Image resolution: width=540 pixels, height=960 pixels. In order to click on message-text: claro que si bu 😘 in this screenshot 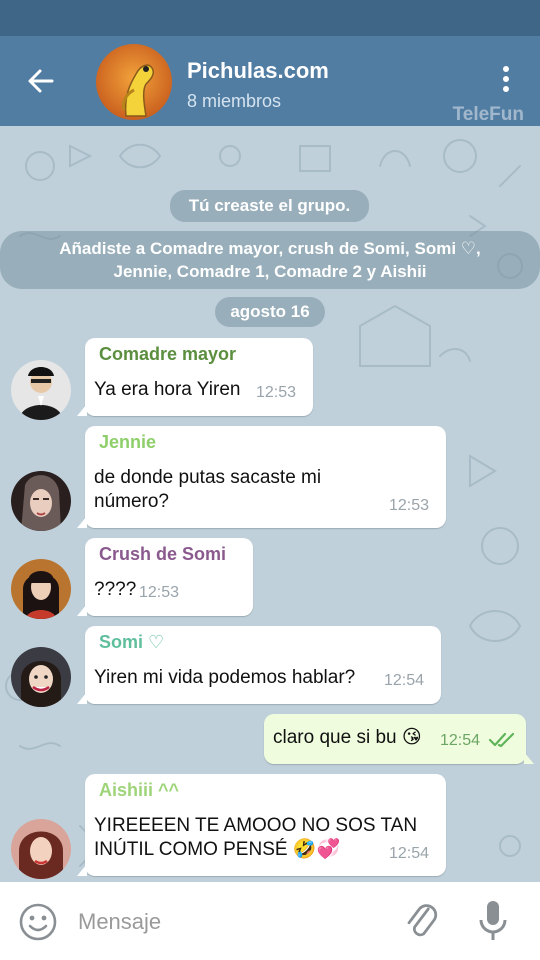, I will do `click(347, 737)`.